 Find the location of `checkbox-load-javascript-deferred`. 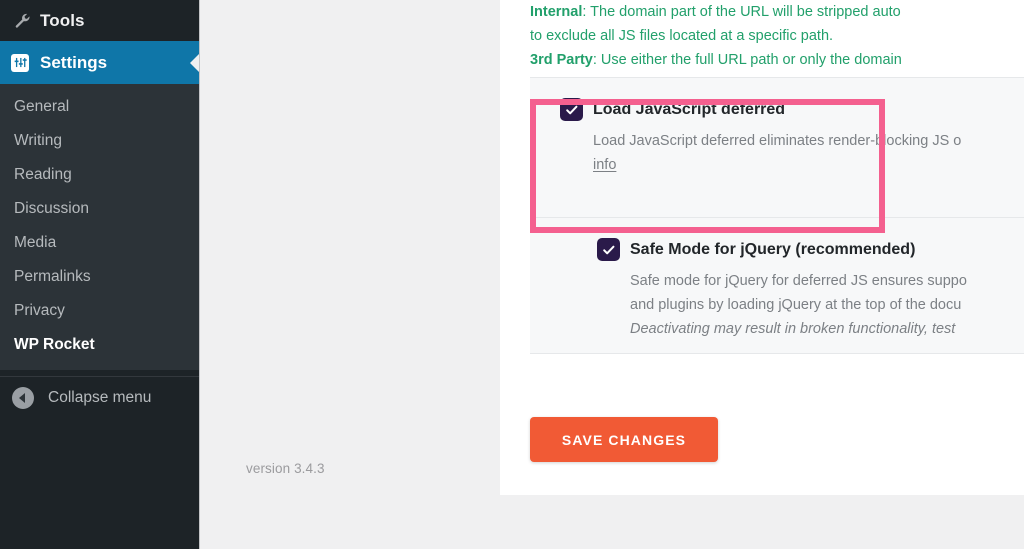

checkbox-load-javascript-deferred is located at coordinates (571, 109).